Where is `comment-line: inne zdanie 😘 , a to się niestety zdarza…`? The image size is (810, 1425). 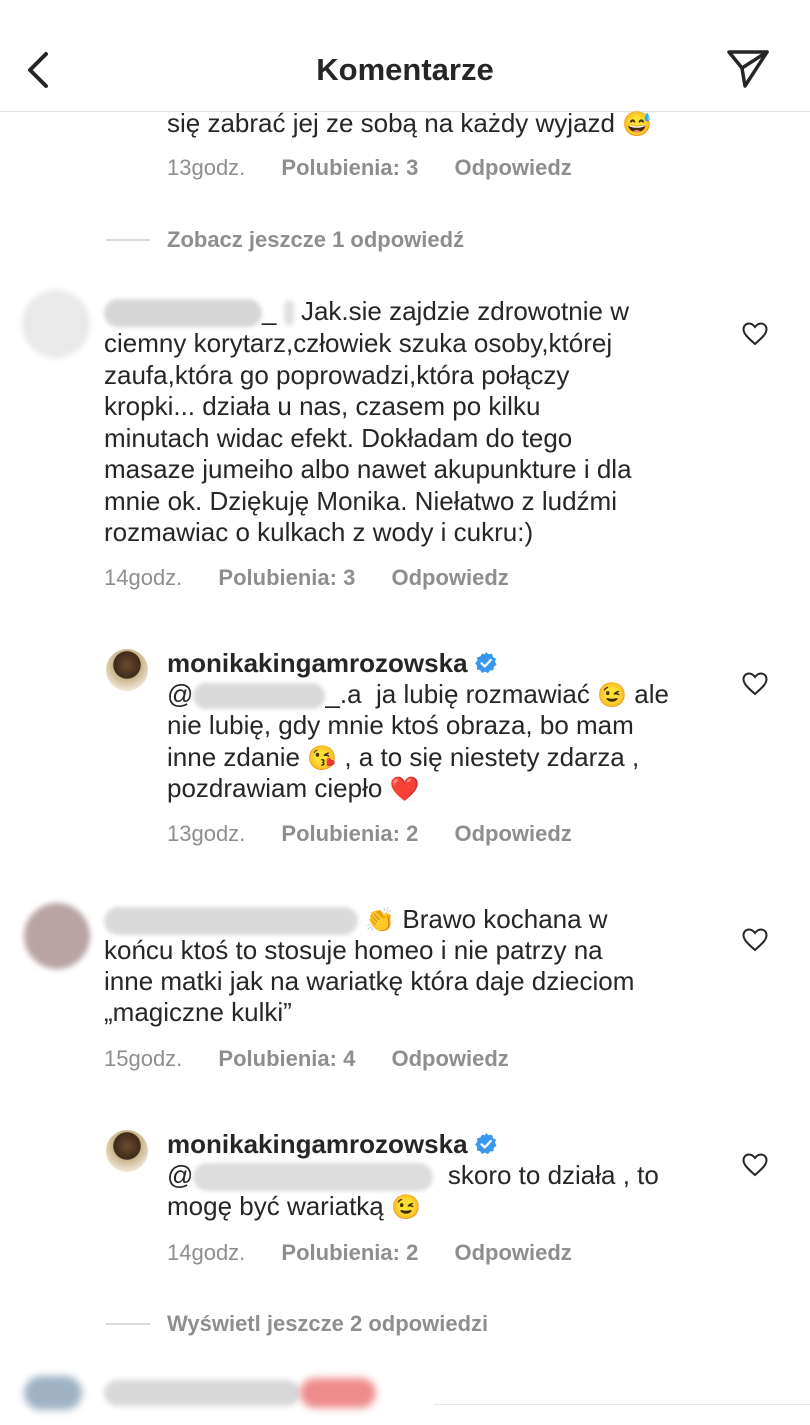 comment-line: inne zdanie 😘 , a to się niestety zdarza… is located at coordinates (403, 757).